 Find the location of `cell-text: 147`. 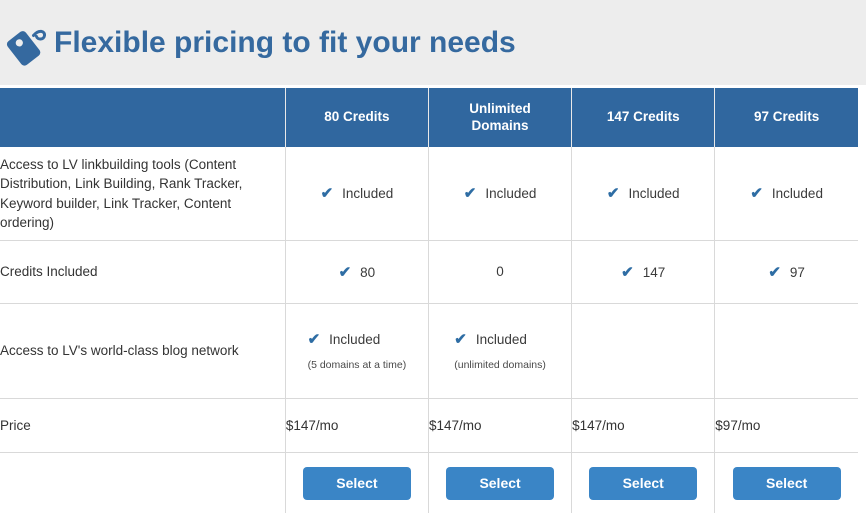

cell-text: 147 is located at coordinates (654, 272).